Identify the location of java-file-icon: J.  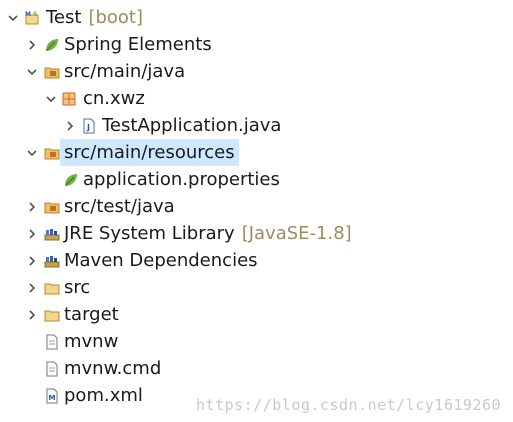
(89, 126).